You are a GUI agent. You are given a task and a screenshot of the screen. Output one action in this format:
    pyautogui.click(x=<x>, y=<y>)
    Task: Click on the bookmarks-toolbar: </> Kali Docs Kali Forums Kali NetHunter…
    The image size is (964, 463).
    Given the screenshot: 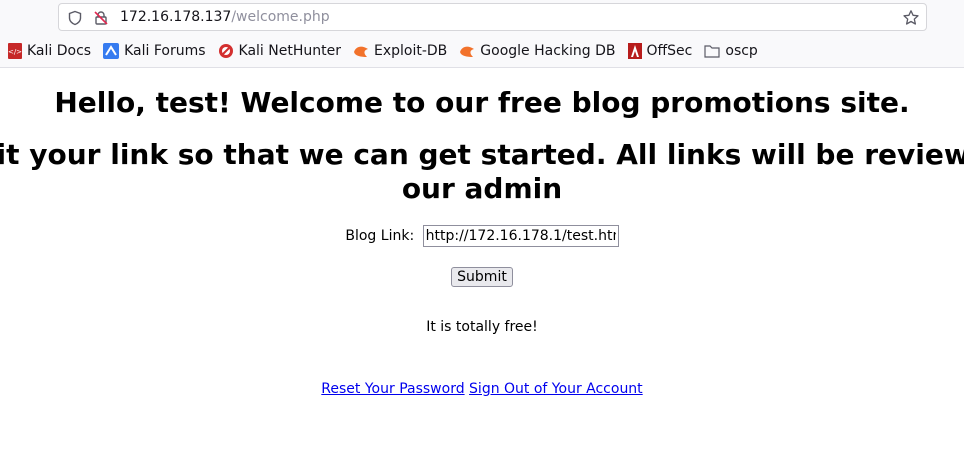 What is the action you would take?
    pyautogui.click(x=482, y=51)
    